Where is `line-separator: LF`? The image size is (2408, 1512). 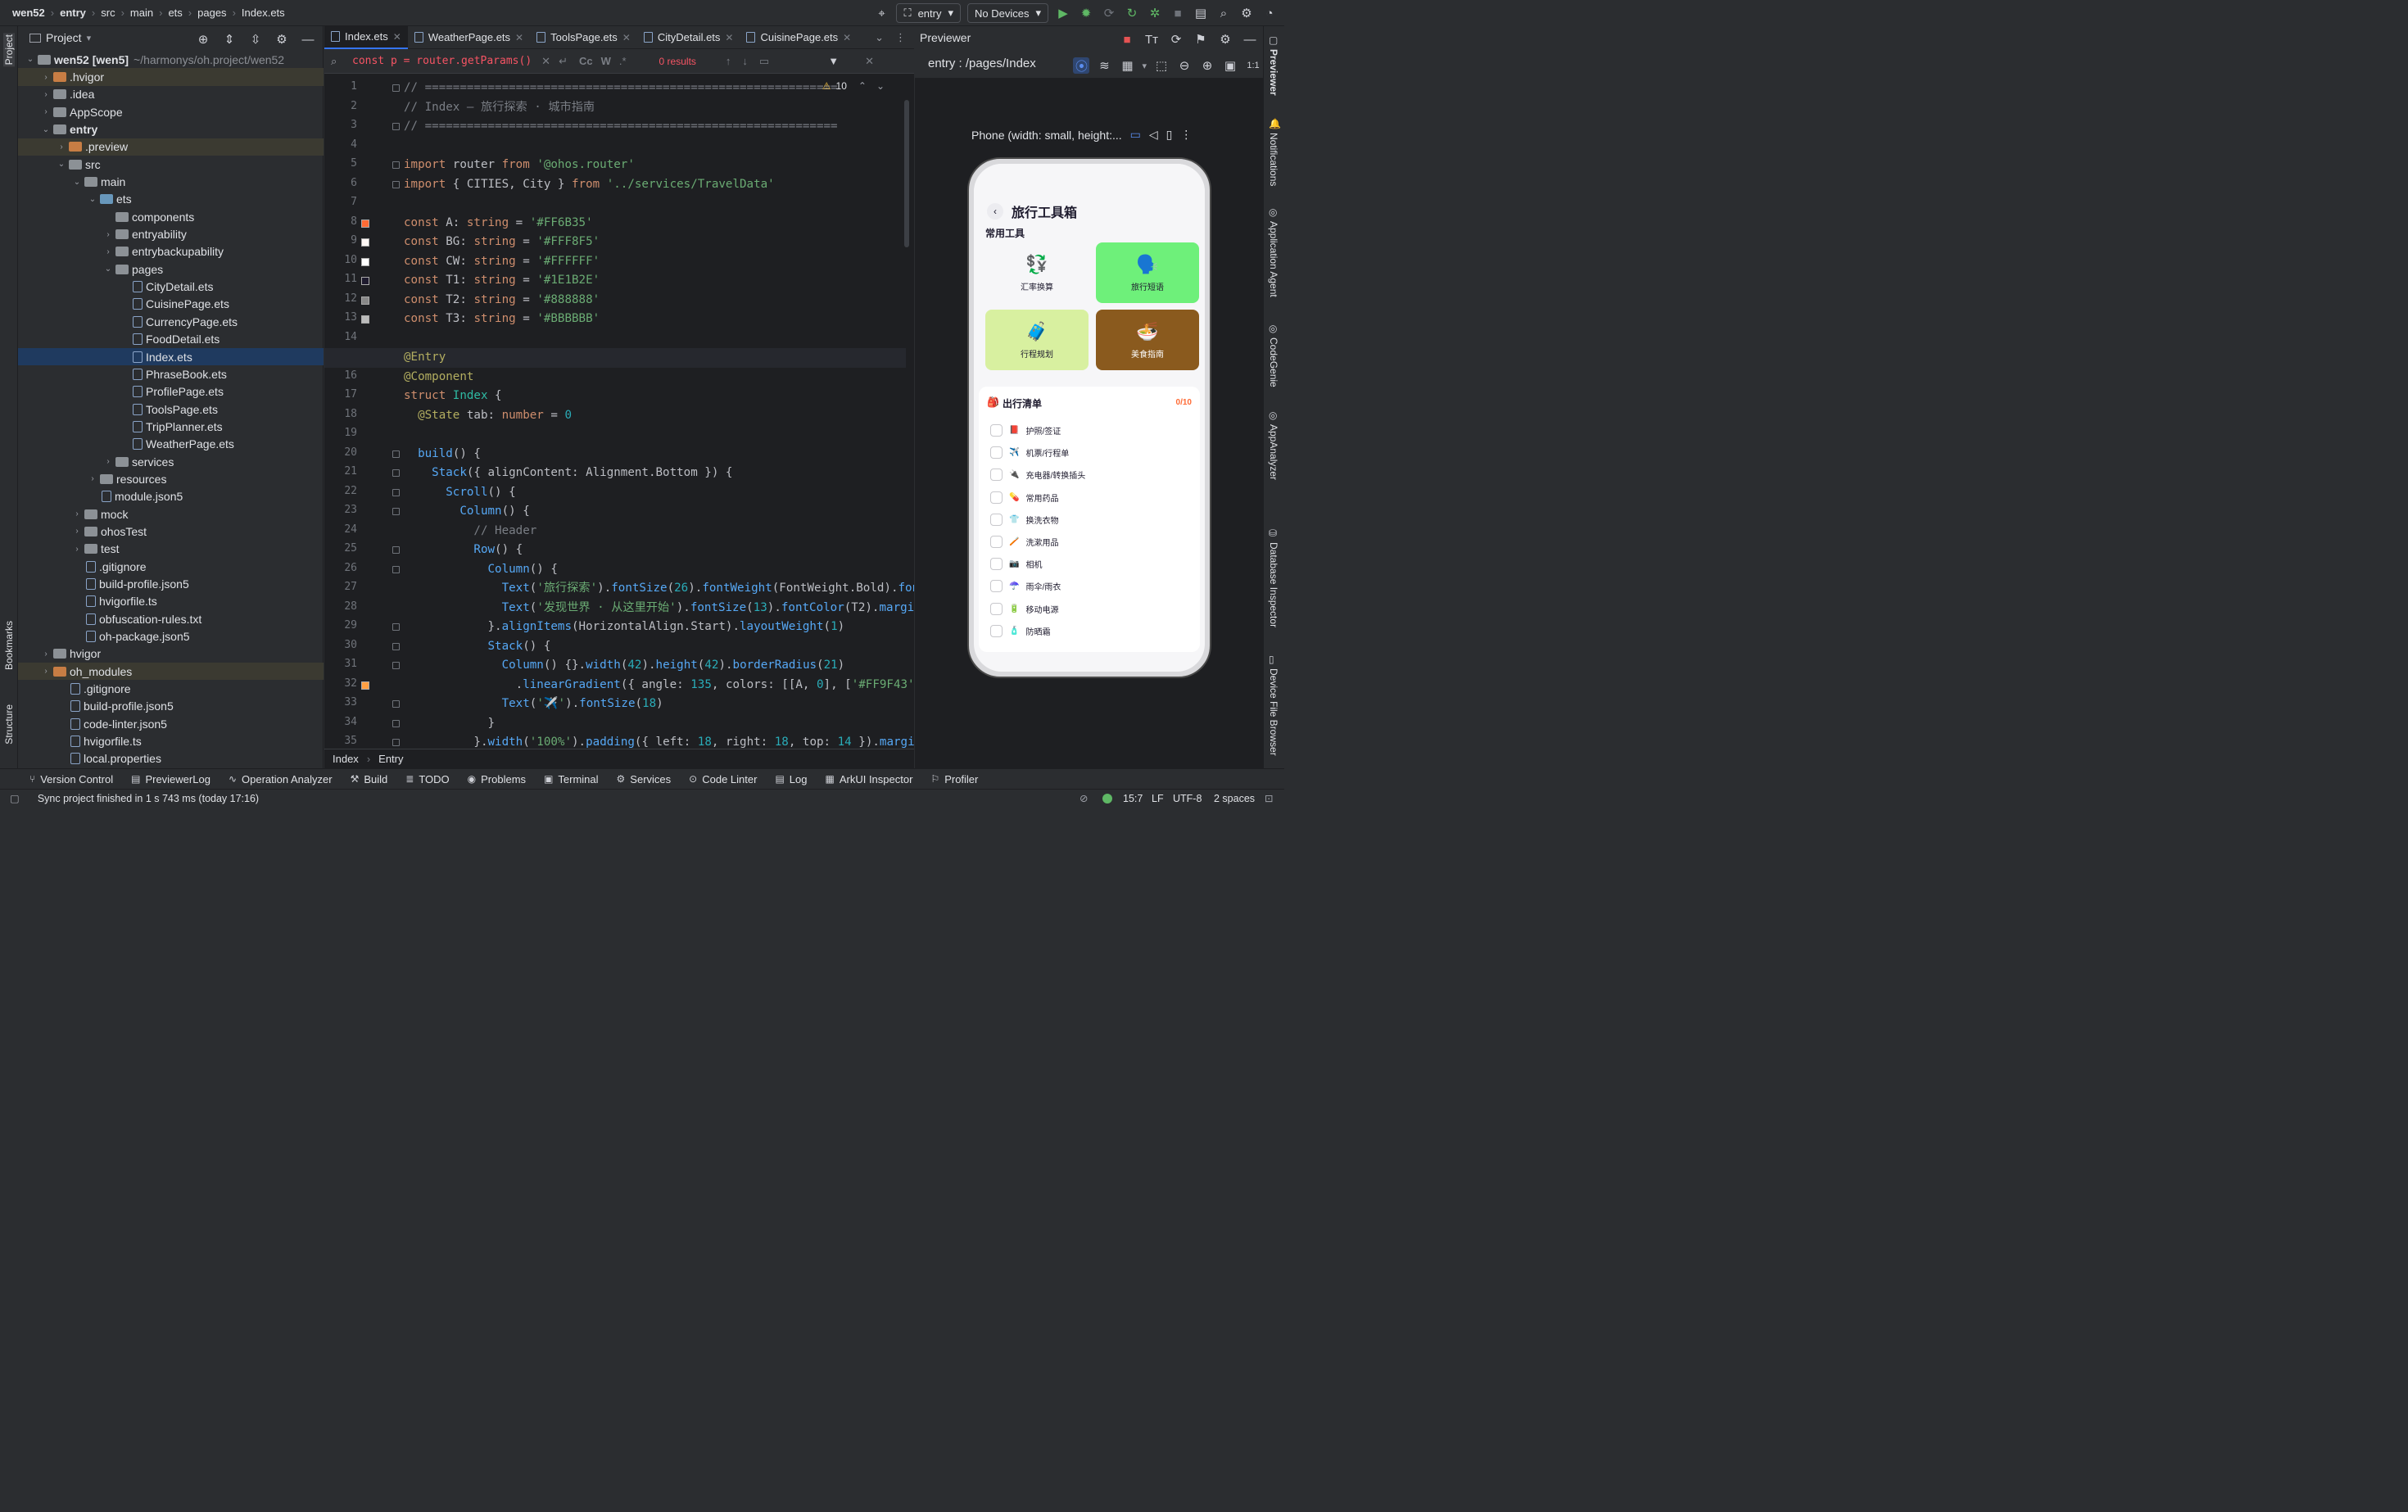 line-separator: LF is located at coordinates (1158, 799).